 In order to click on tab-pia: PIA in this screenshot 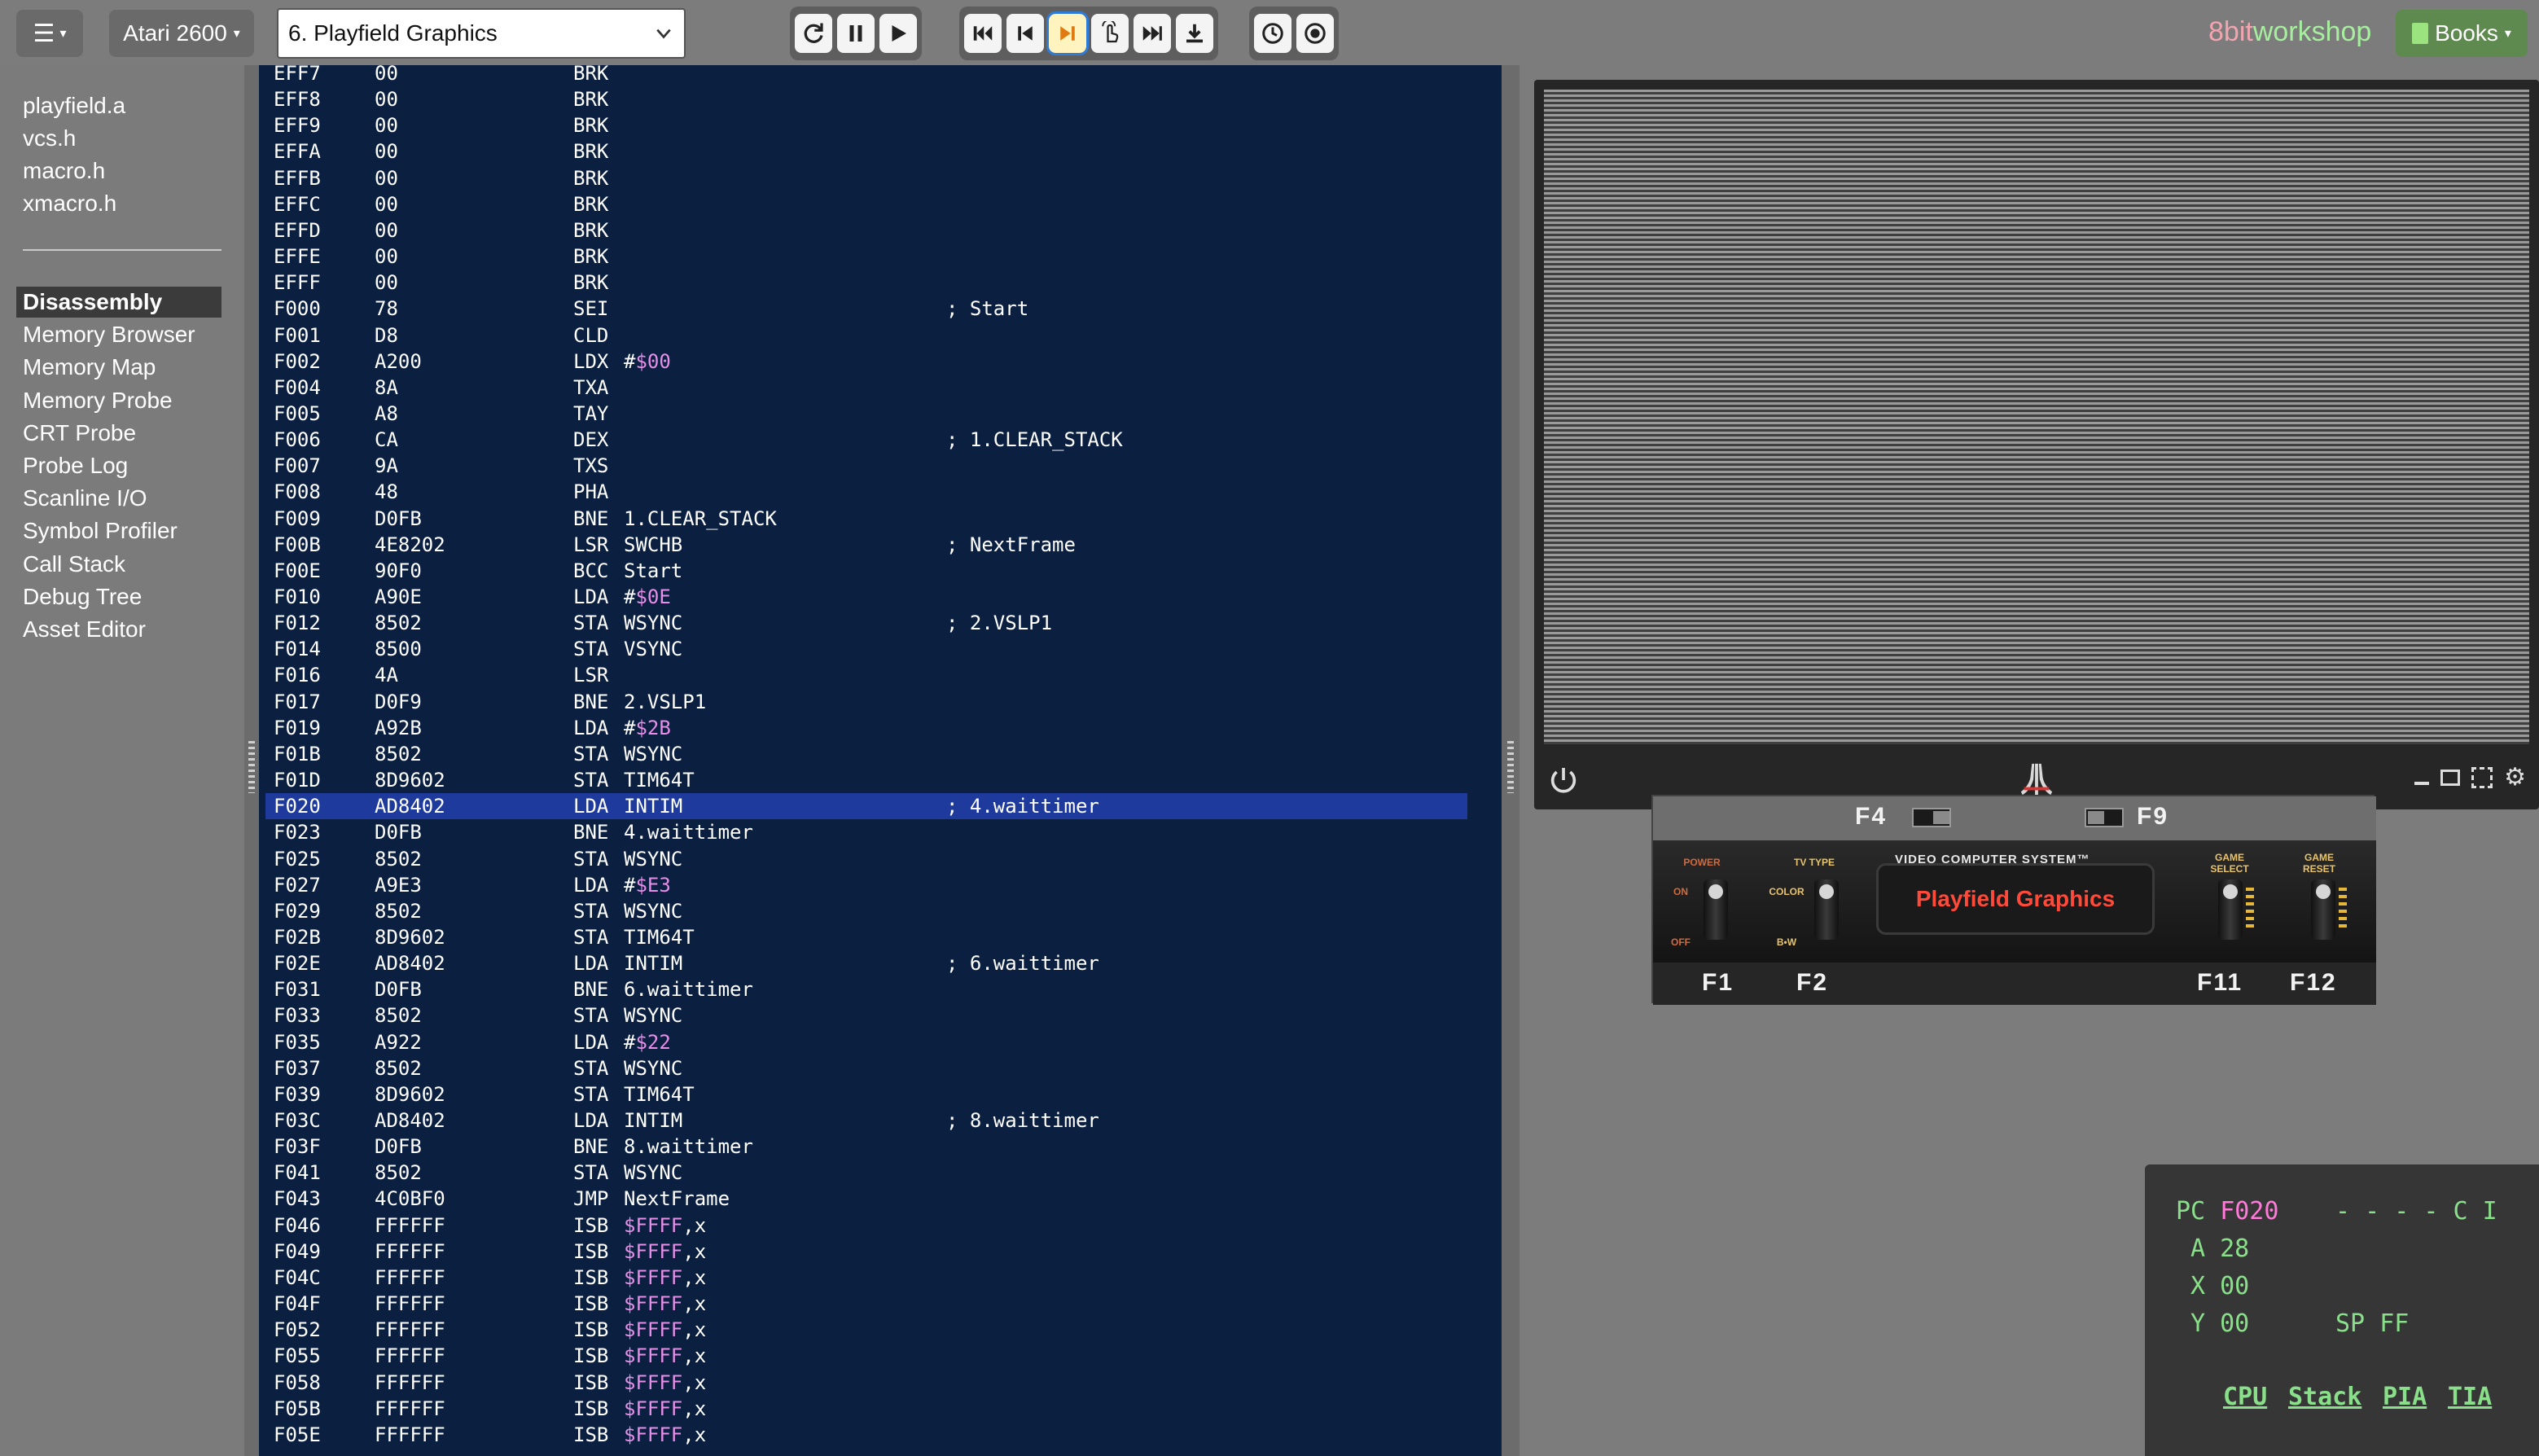, I will do `click(2405, 1397)`.